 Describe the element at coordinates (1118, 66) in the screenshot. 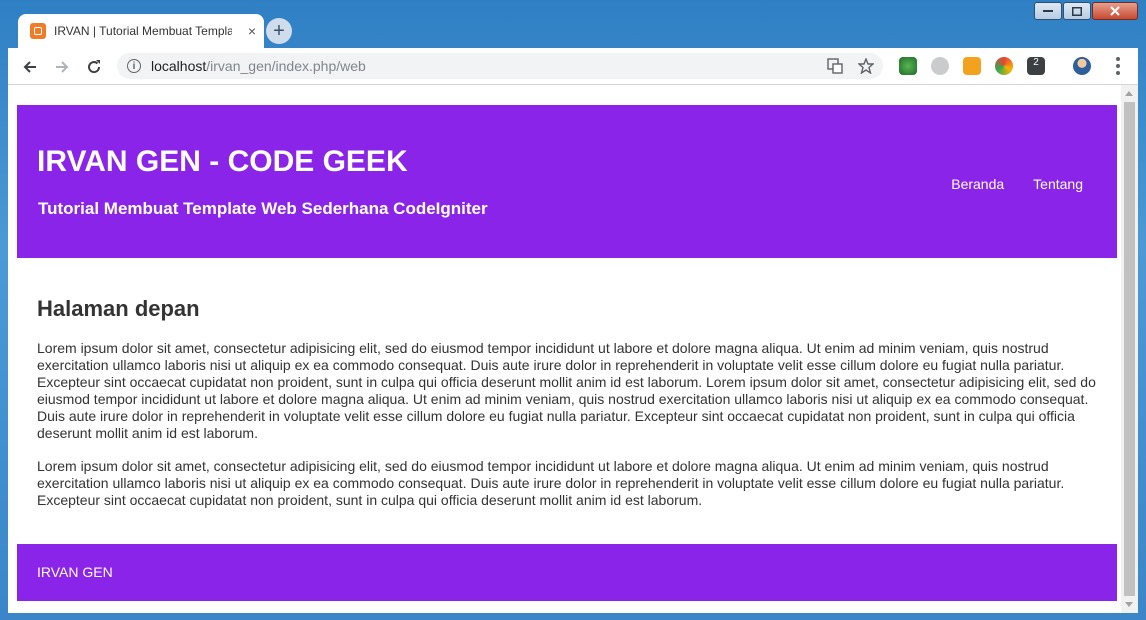

I see `browser-menu-icon` at that location.